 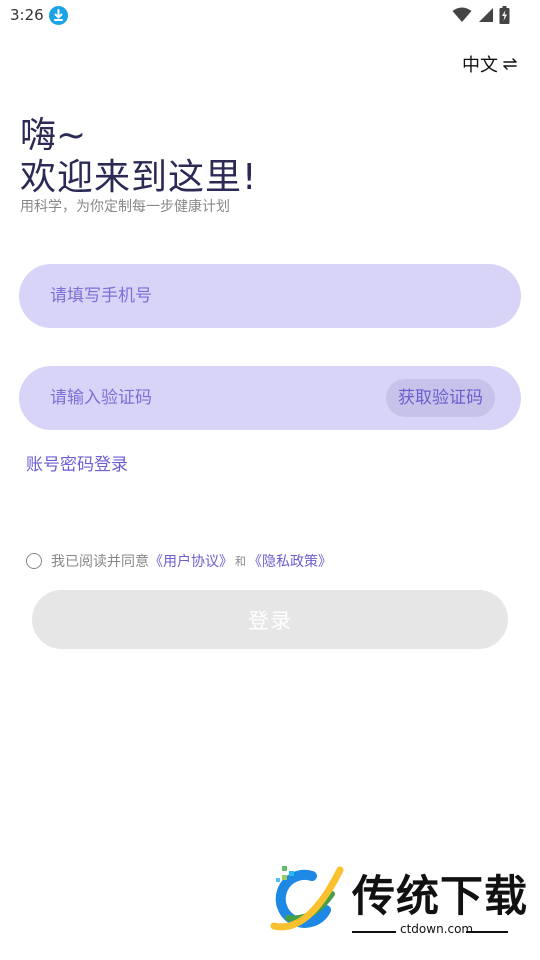 I want to click on watermark-divider-right, so click(x=487, y=932).